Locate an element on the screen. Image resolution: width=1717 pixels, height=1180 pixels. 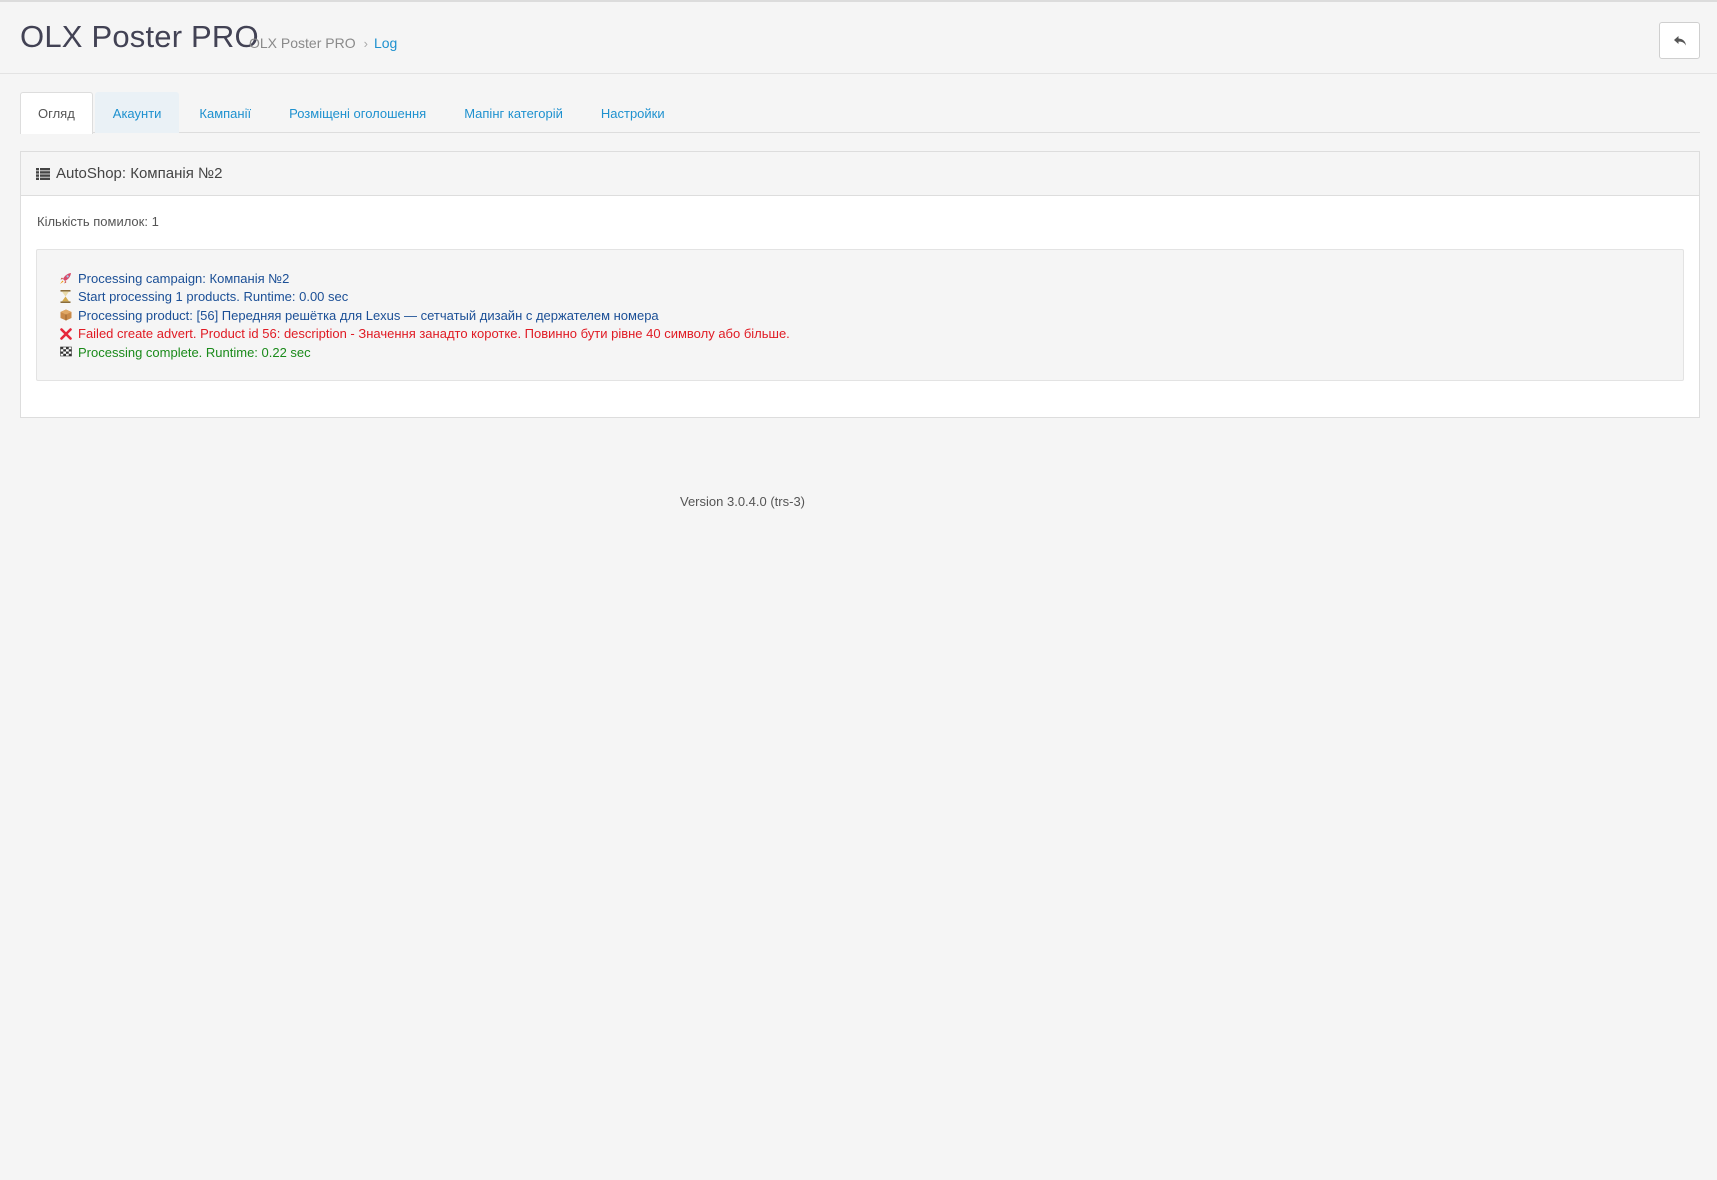
tab-overview: Огляд is located at coordinates (56, 113).